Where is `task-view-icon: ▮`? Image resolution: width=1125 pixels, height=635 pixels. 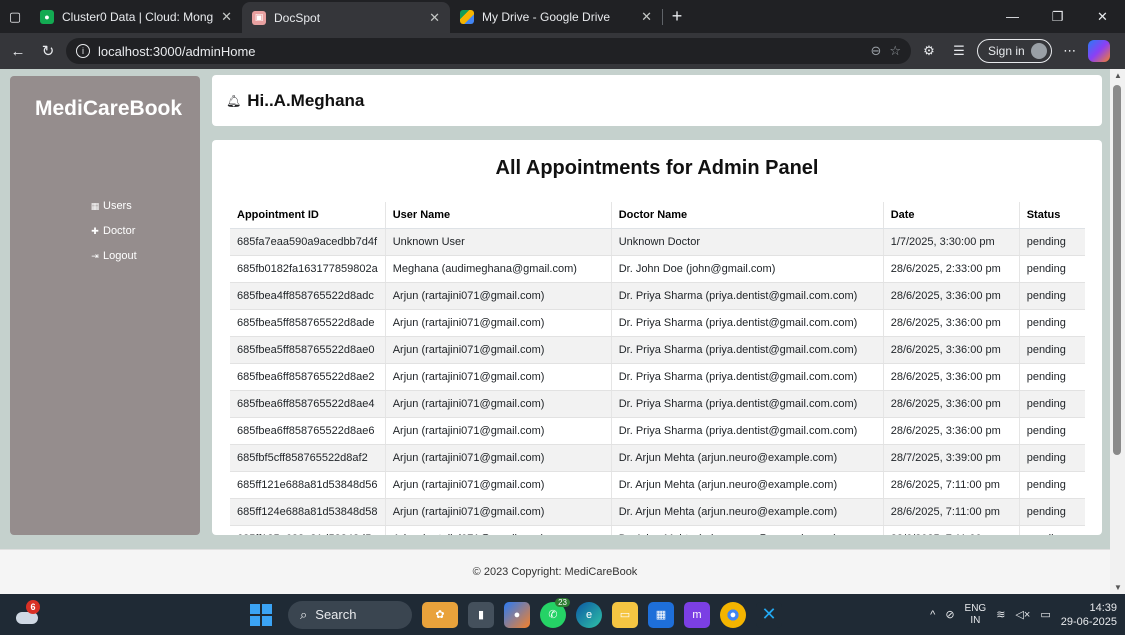 task-view-icon: ▮ is located at coordinates (481, 614).